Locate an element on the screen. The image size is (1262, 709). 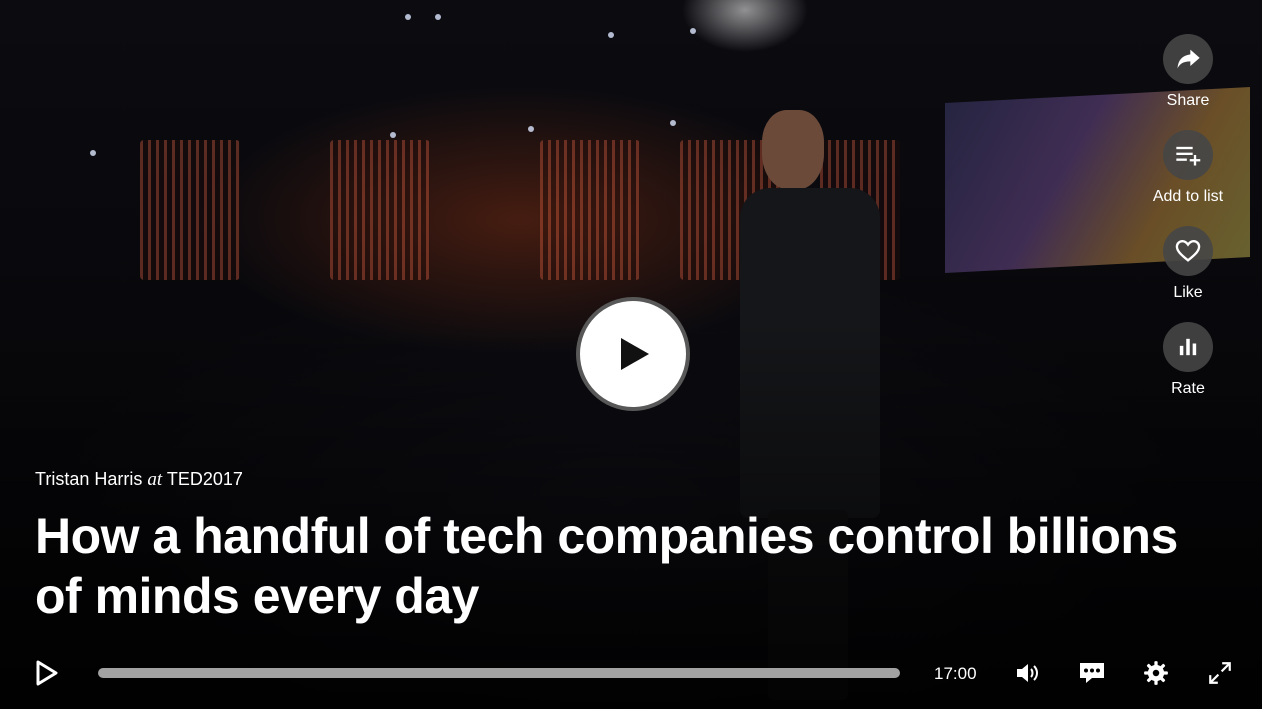
like-button: Like is located at coordinates (1188, 274).